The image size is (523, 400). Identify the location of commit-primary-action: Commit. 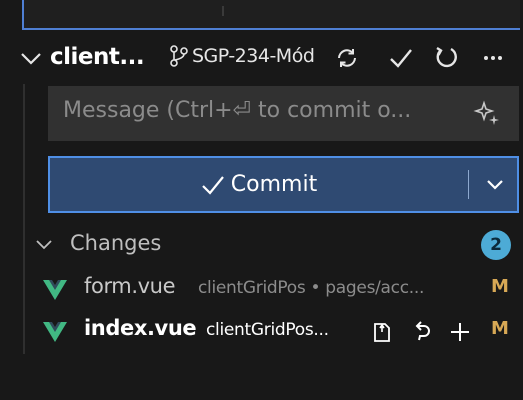
(259, 184).